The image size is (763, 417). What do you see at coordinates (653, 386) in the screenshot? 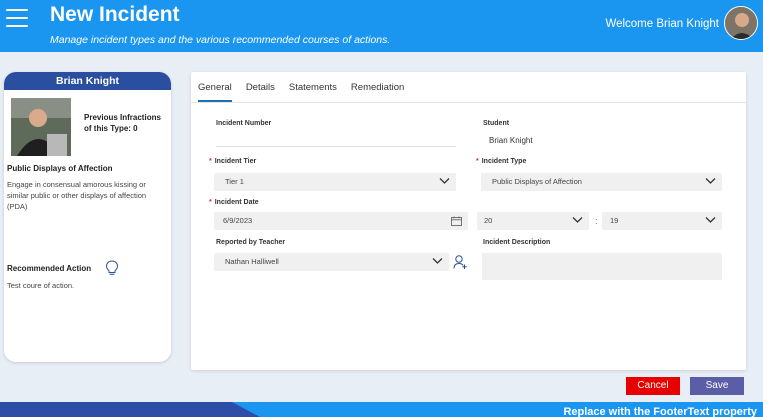
I see `cancel-button: Cancel` at bounding box center [653, 386].